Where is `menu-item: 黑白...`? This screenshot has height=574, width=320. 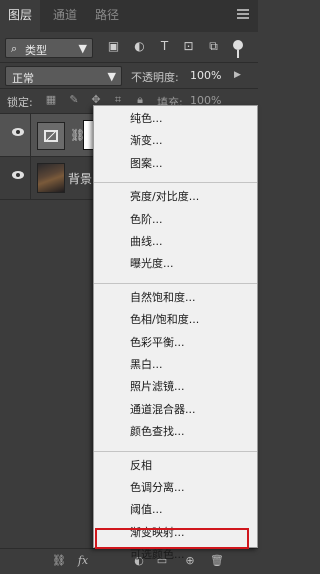 menu-item: 黑白... is located at coordinates (146, 364).